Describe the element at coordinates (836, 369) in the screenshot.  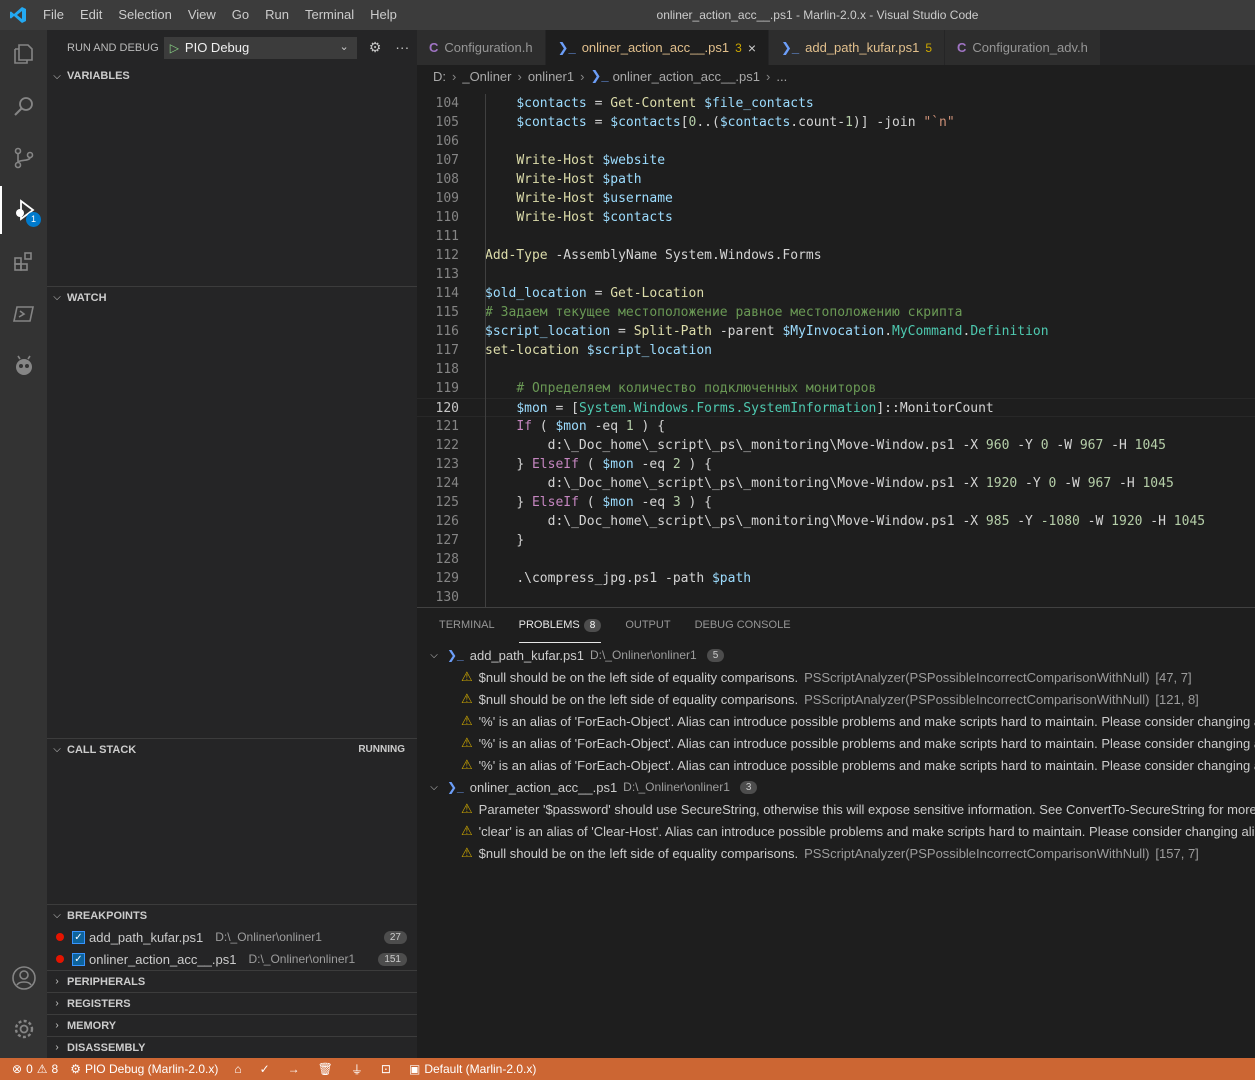
I see `code-line: 118` at that location.